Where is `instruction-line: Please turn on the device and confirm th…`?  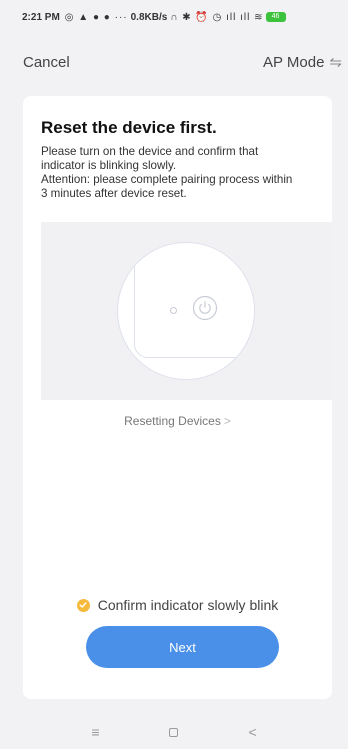 instruction-line: Please turn on the device and confirm th… is located at coordinates (150, 151).